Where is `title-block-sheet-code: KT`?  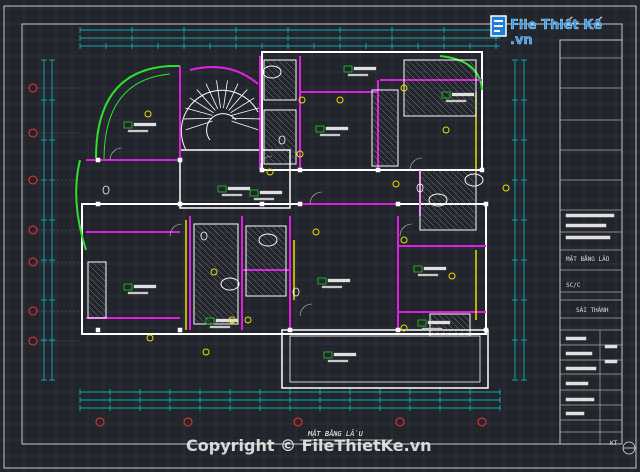 title-block-sheet-code: KT is located at coordinates (614, 443).